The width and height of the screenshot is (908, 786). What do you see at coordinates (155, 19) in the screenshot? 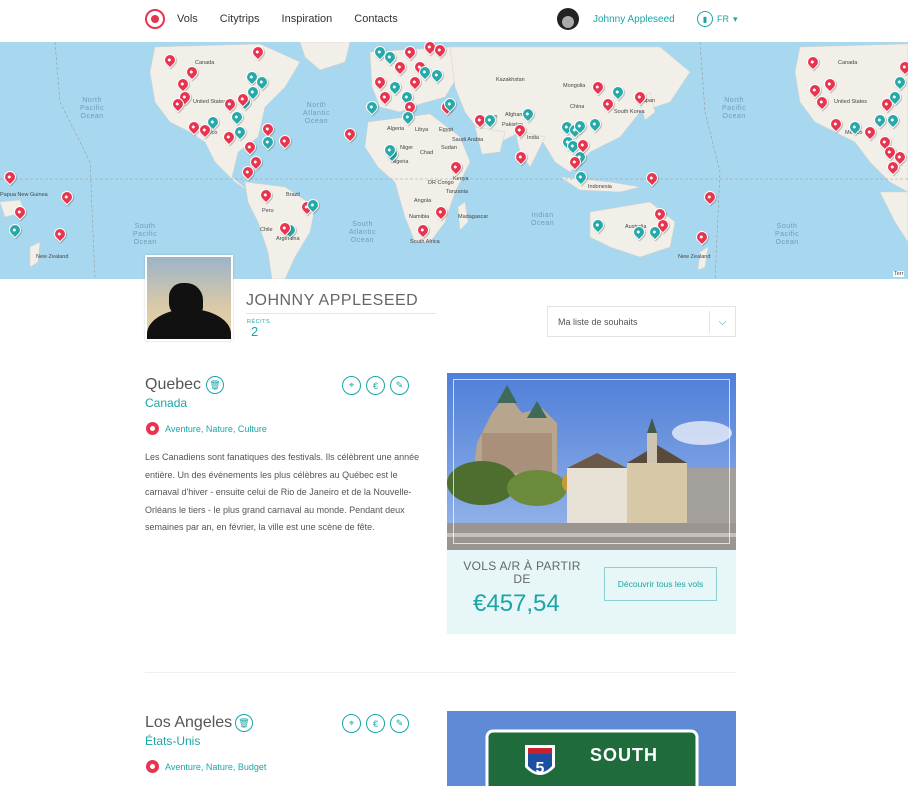
I see `logo-icon` at bounding box center [155, 19].